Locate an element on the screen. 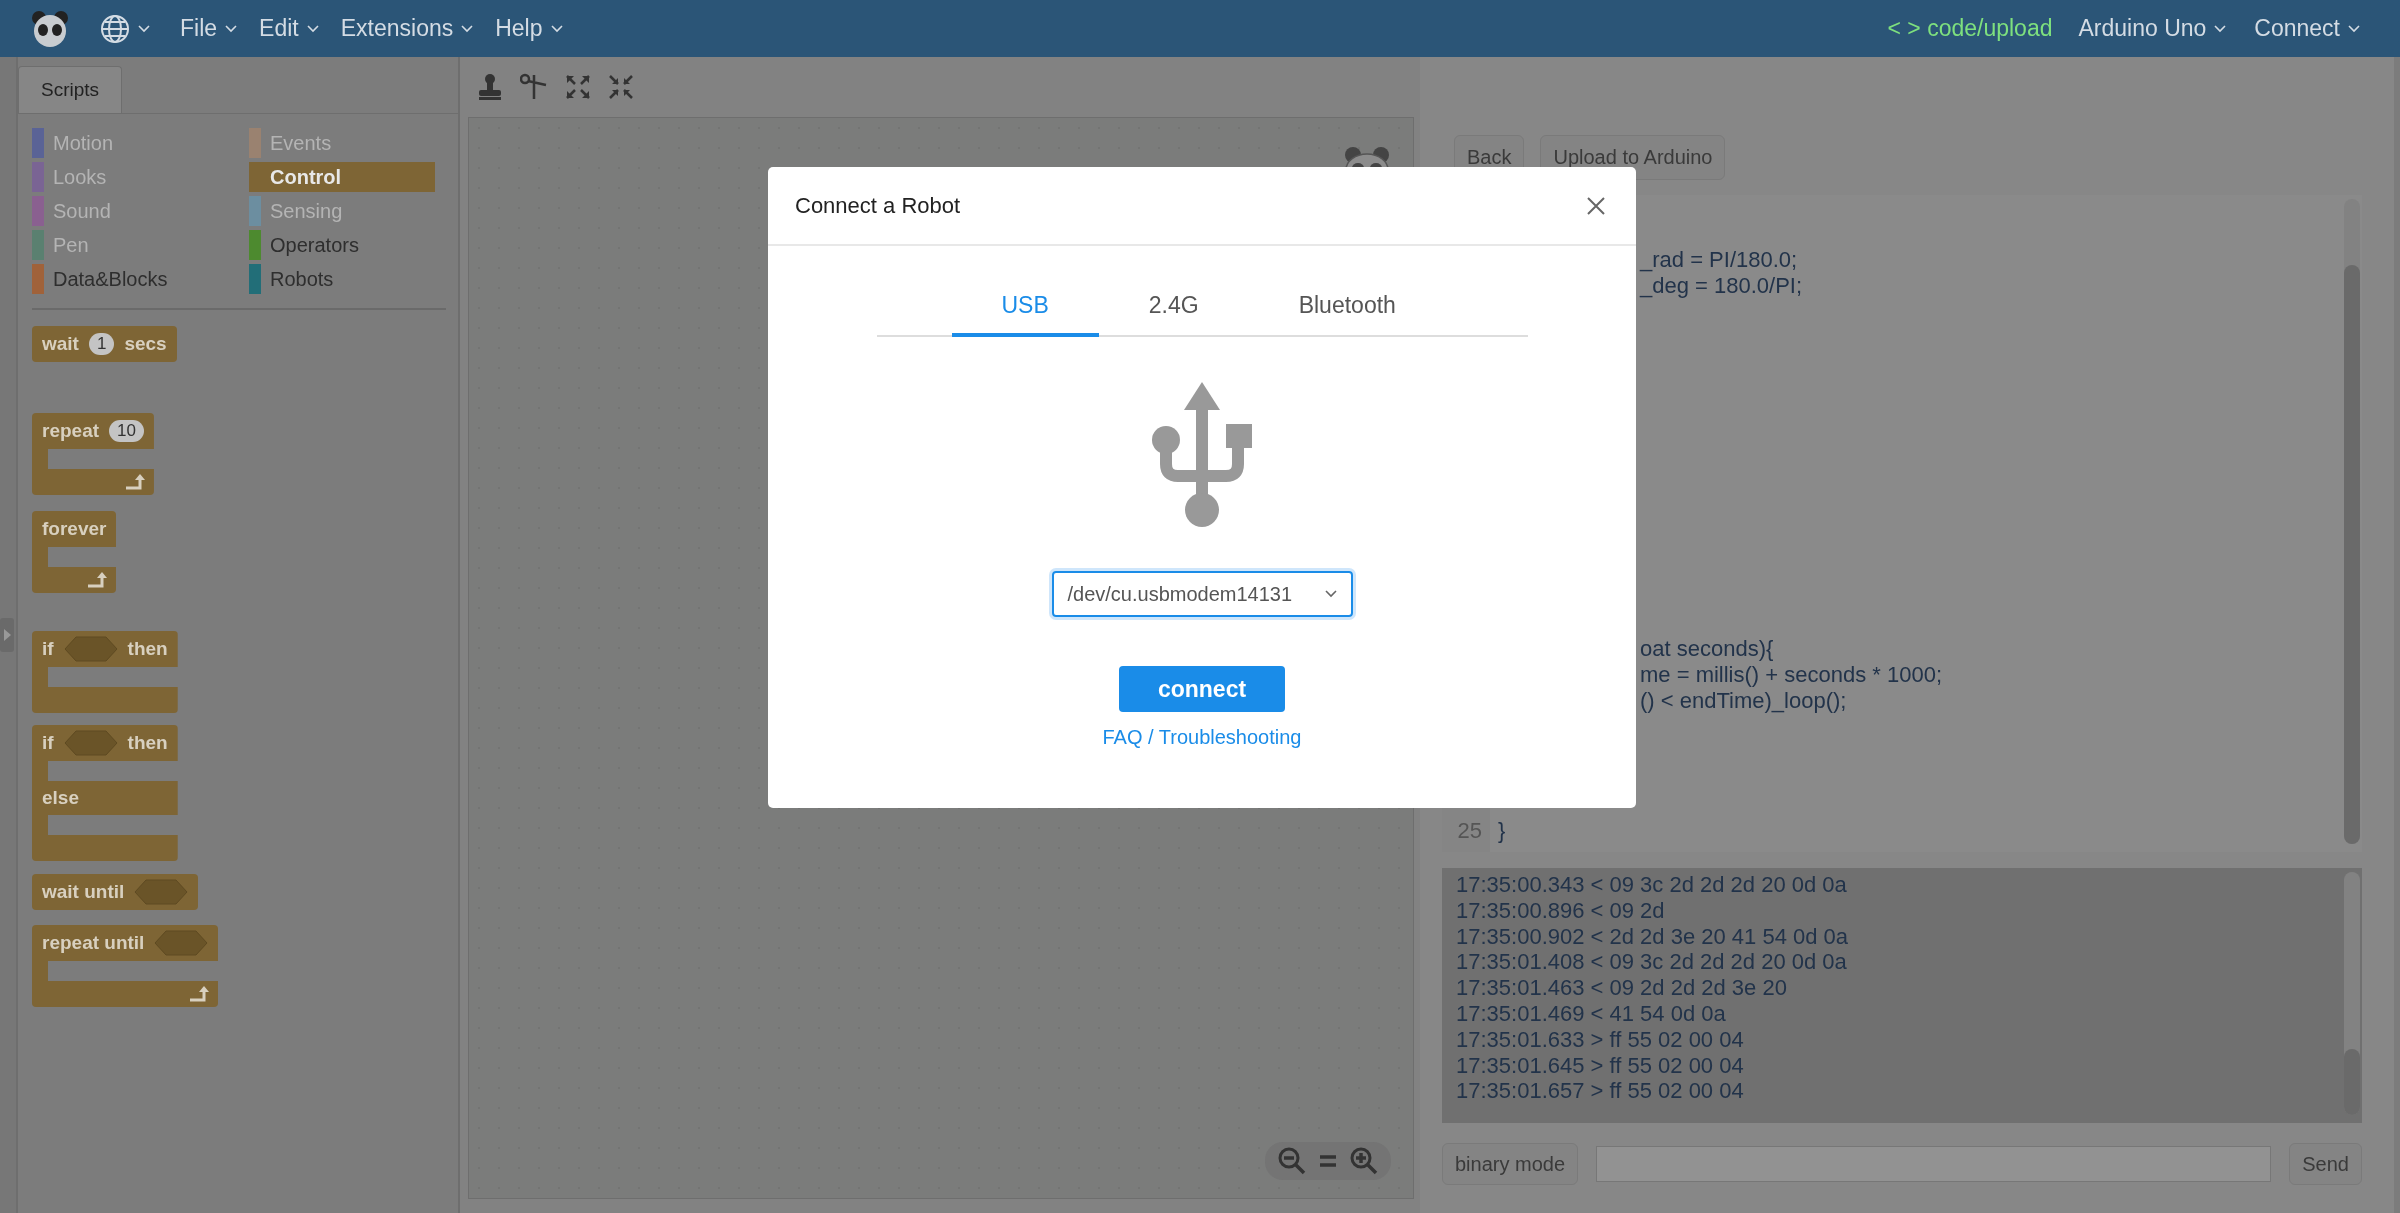 The width and height of the screenshot is (2400, 1213). close-icon is located at coordinates (1596, 205).